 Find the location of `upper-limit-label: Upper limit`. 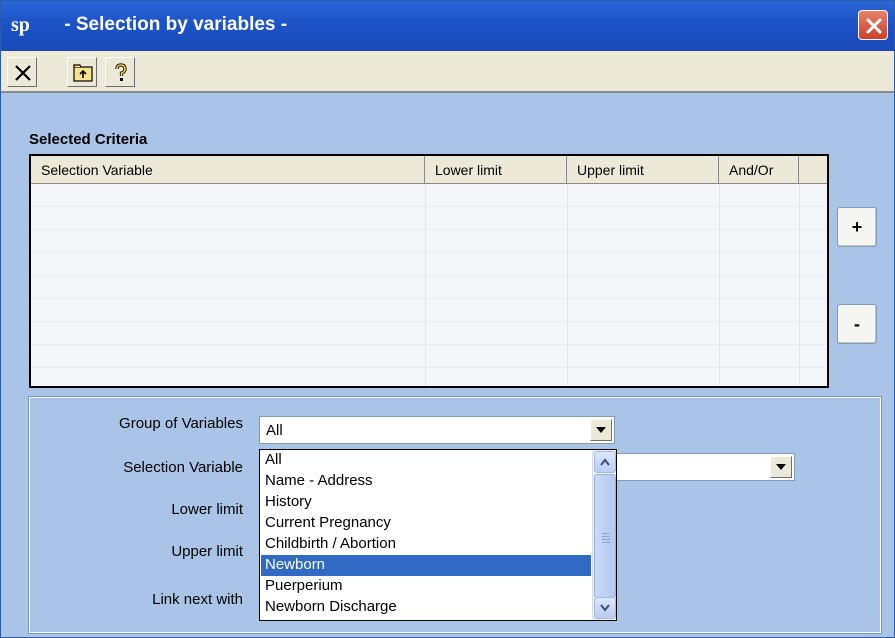

upper-limit-label: Upper limit is located at coordinates (207, 551).